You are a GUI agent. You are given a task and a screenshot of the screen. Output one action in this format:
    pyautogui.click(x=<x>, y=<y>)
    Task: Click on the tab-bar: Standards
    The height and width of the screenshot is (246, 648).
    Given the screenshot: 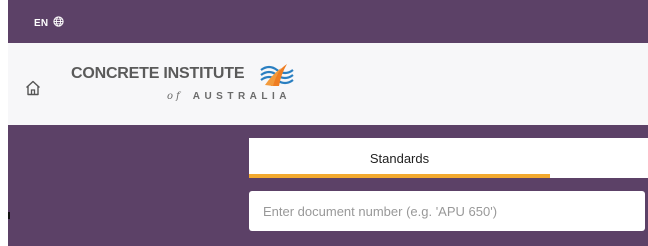 What is the action you would take?
    pyautogui.click(x=448, y=158)
    